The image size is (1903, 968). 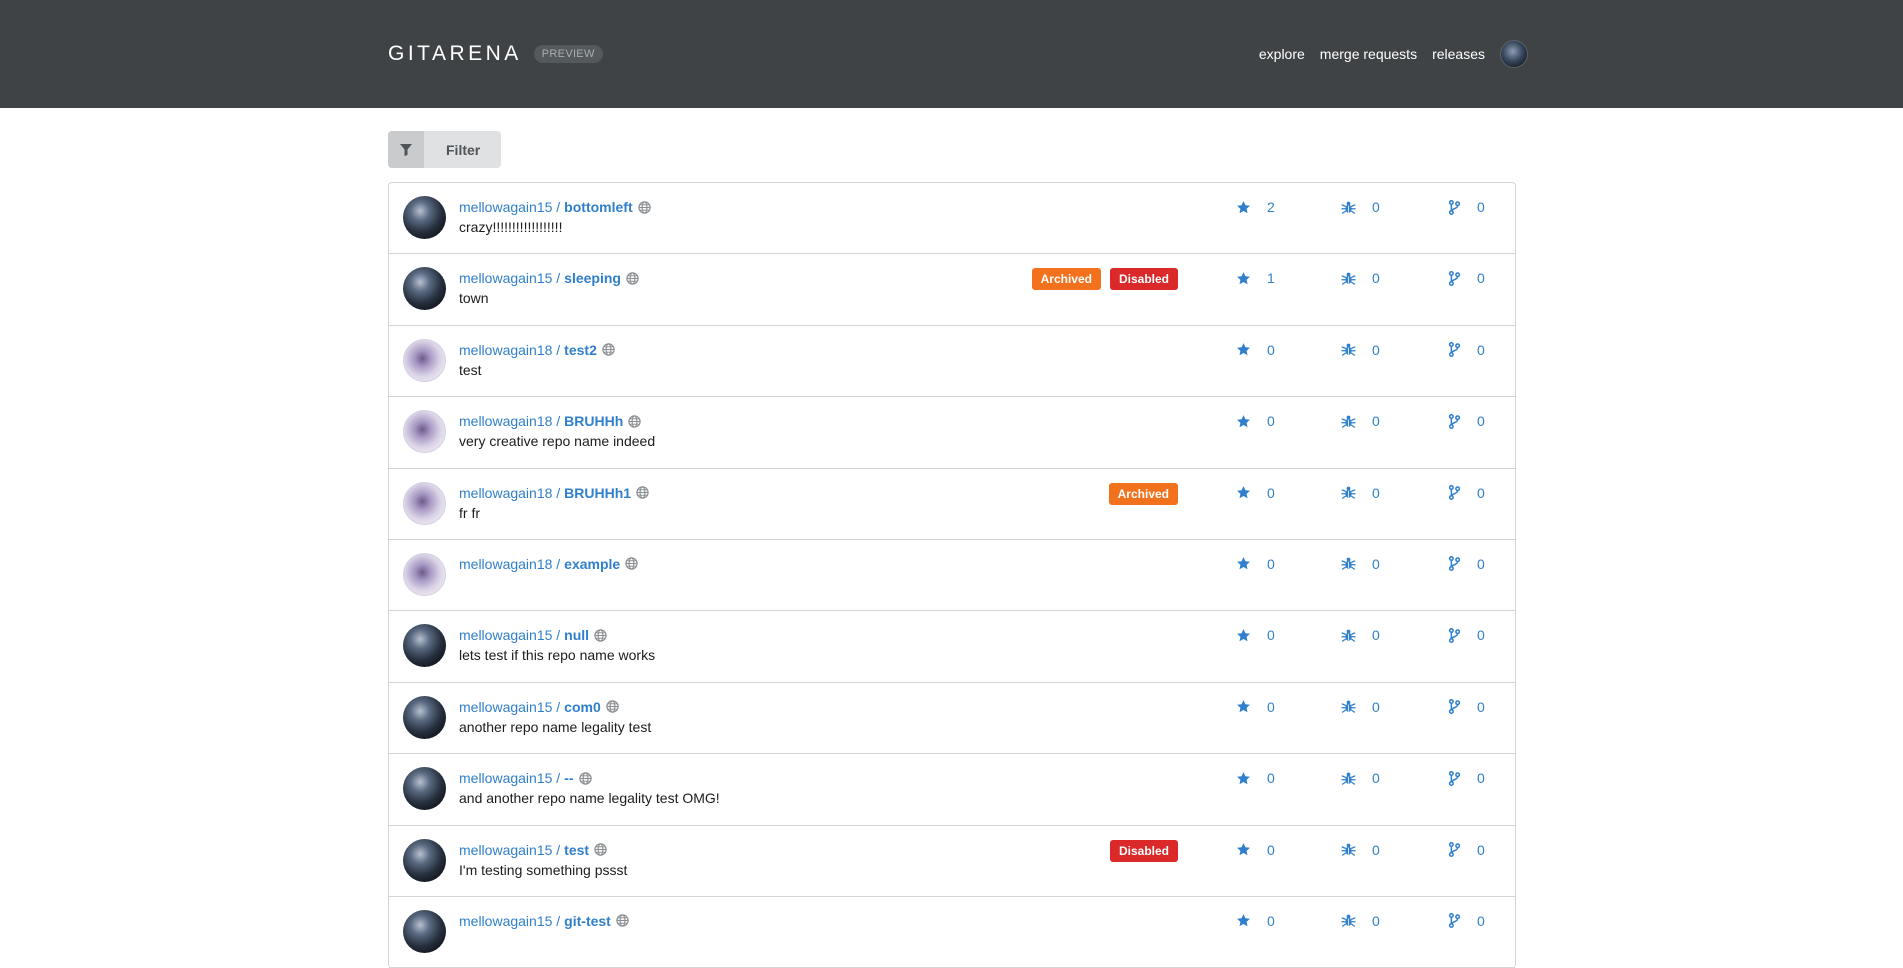 I want to click on preview-badge: PREVIEW, so click(x=568, y=54).